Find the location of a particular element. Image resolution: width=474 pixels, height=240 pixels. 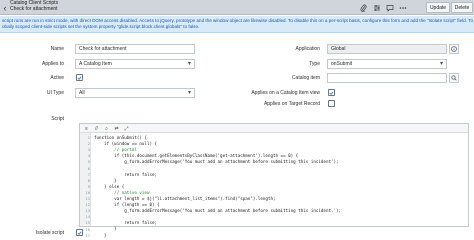

name-field: Check for attachment is located at coordinates (135, 49).